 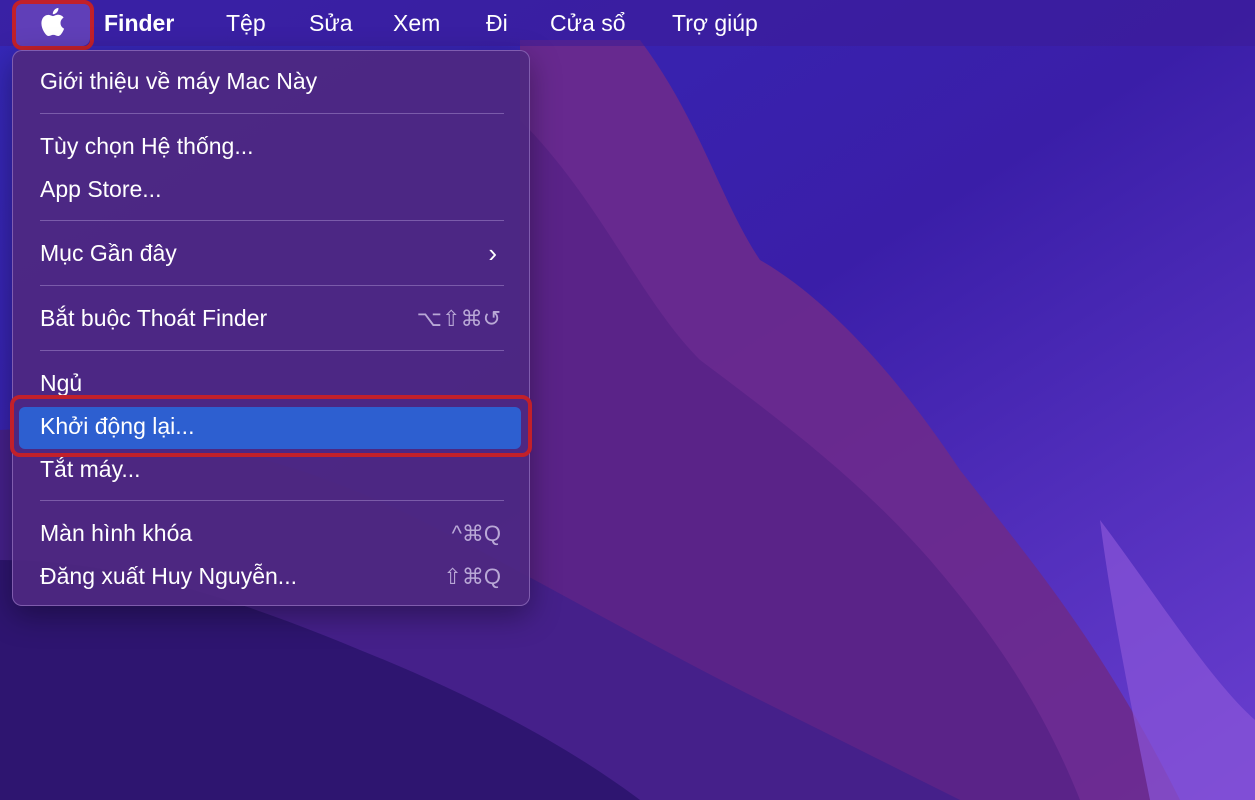 I want to click on menubar-app-finder: Finder, so click(x=139, y=23).